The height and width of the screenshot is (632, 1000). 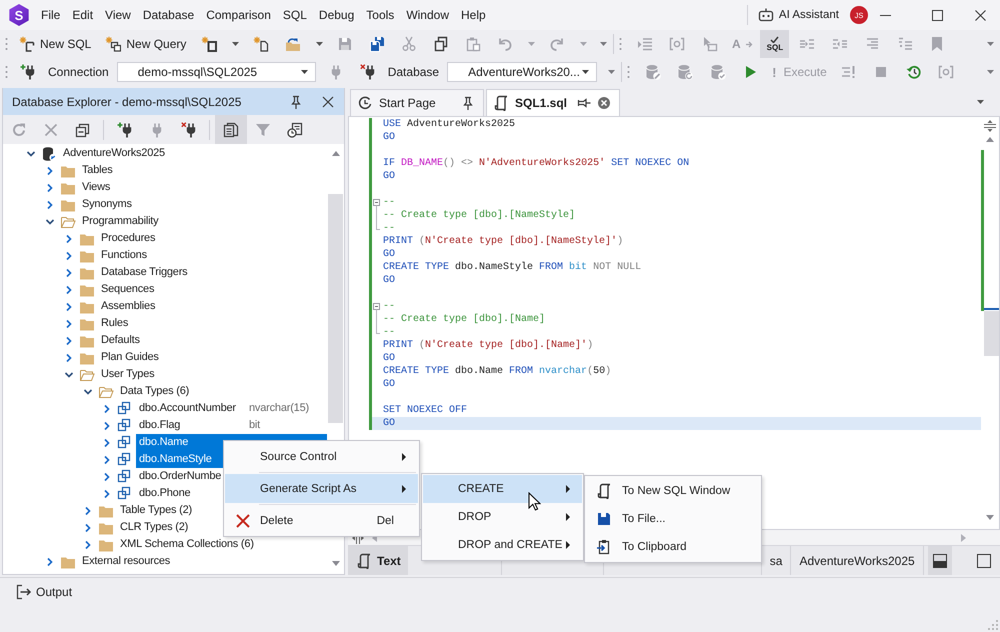 I want to click on code-line: CREATE TYPE dbo.Name FROM nvarchar(50), so click(x=497, y=371).